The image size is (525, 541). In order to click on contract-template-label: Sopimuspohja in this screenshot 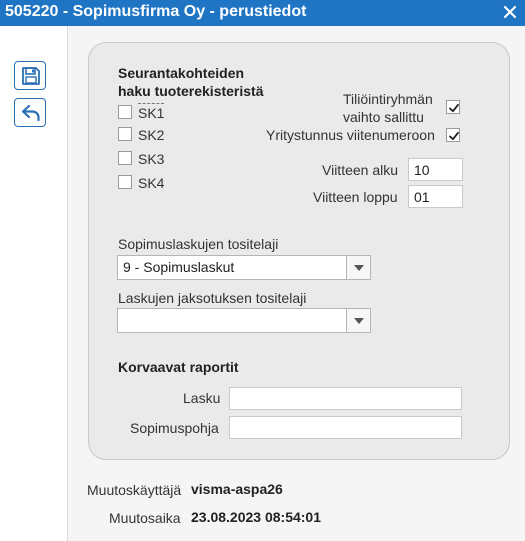, I will do `click(174, 428)`.